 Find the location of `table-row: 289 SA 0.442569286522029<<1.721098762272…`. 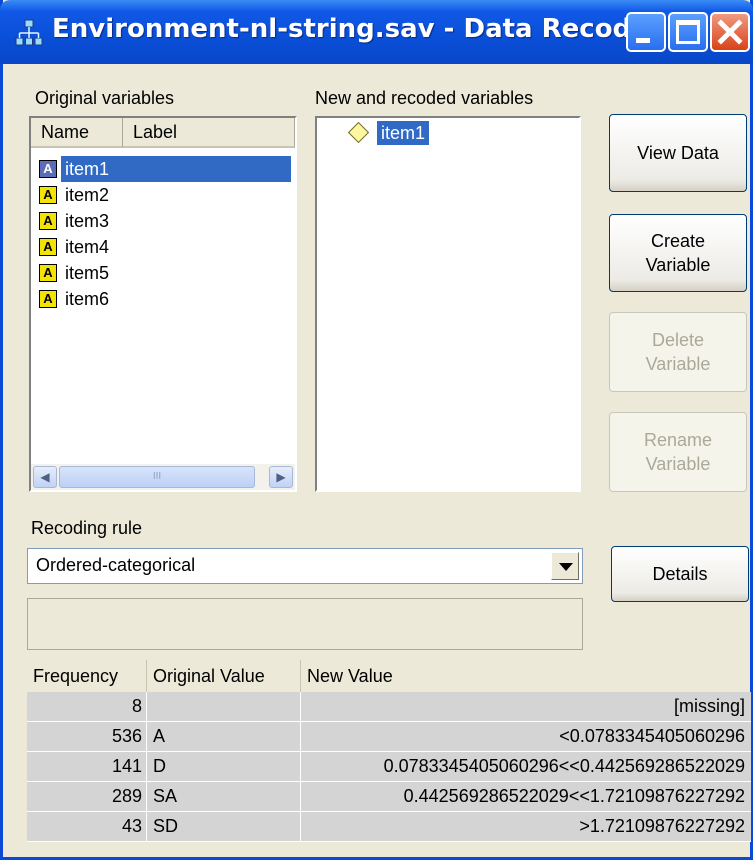

table-row: 289 SA 0.442569286522029<<1.721098762272… is located at coordinates (389, 797).